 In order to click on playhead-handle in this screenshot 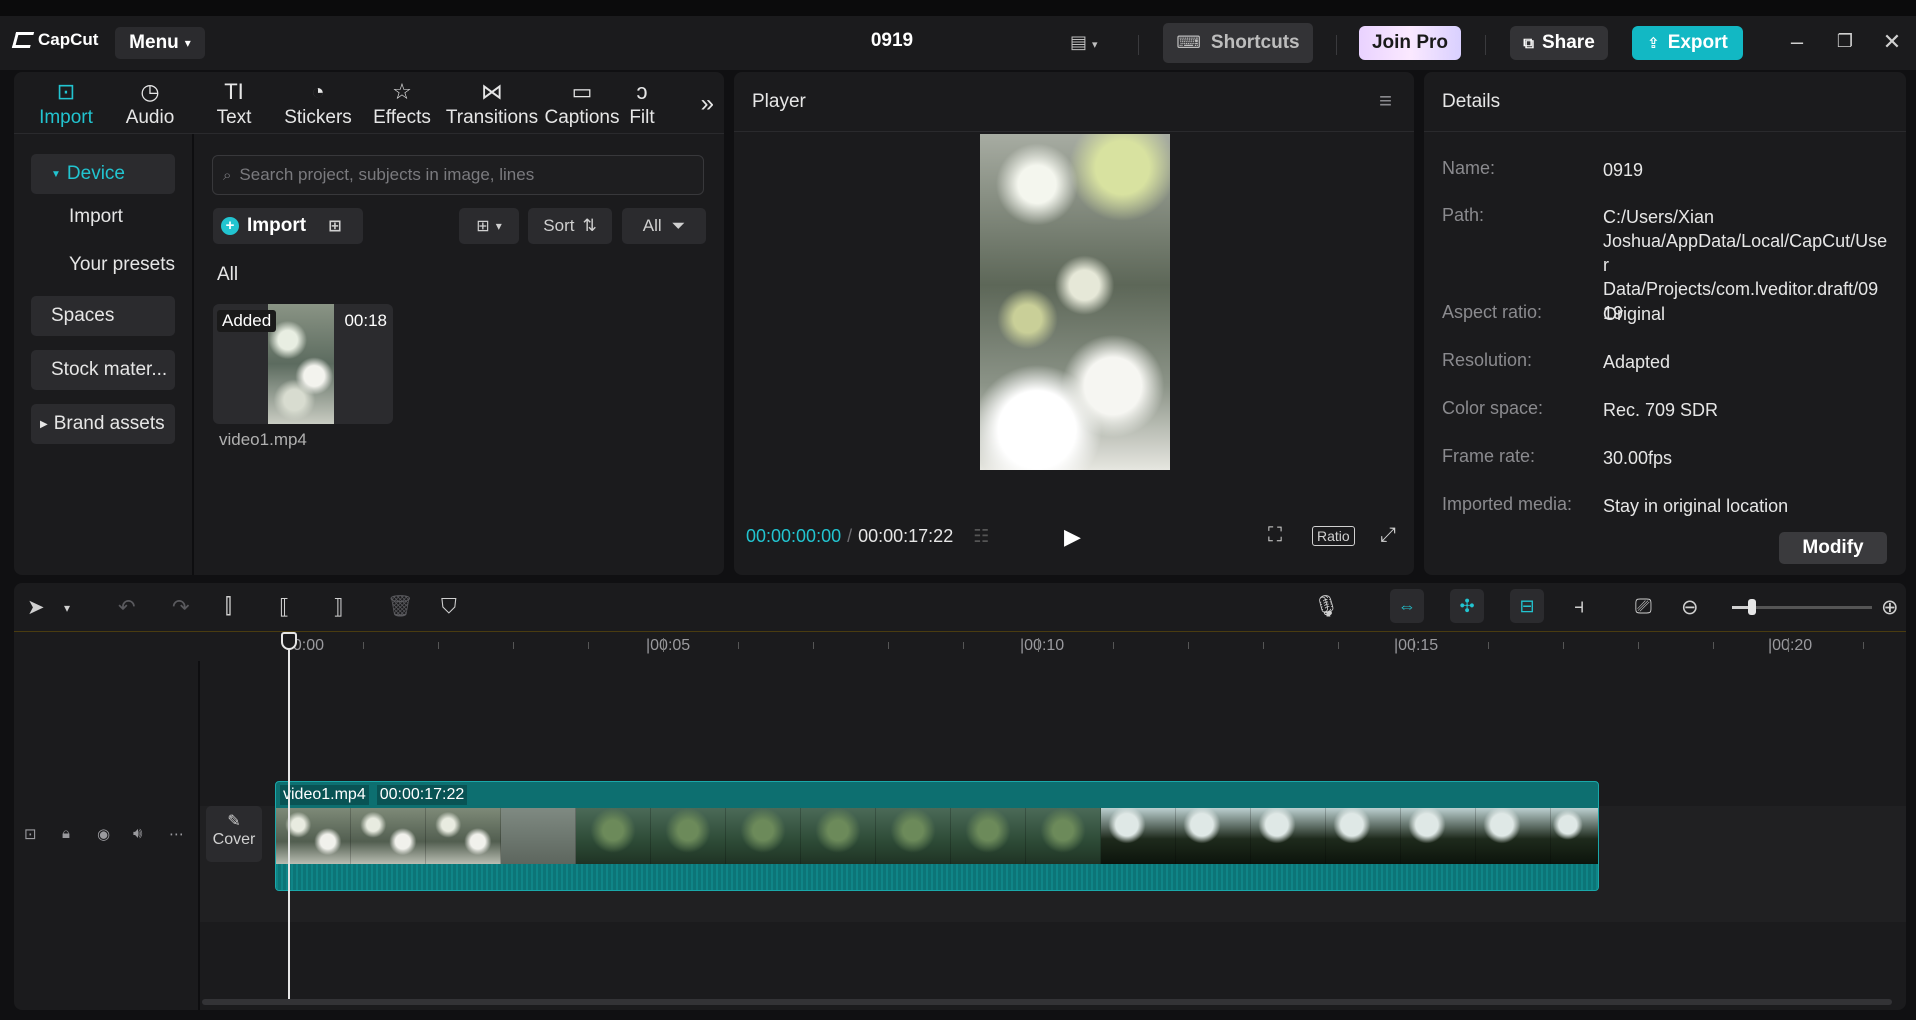, I will do `click(289, 641)`.